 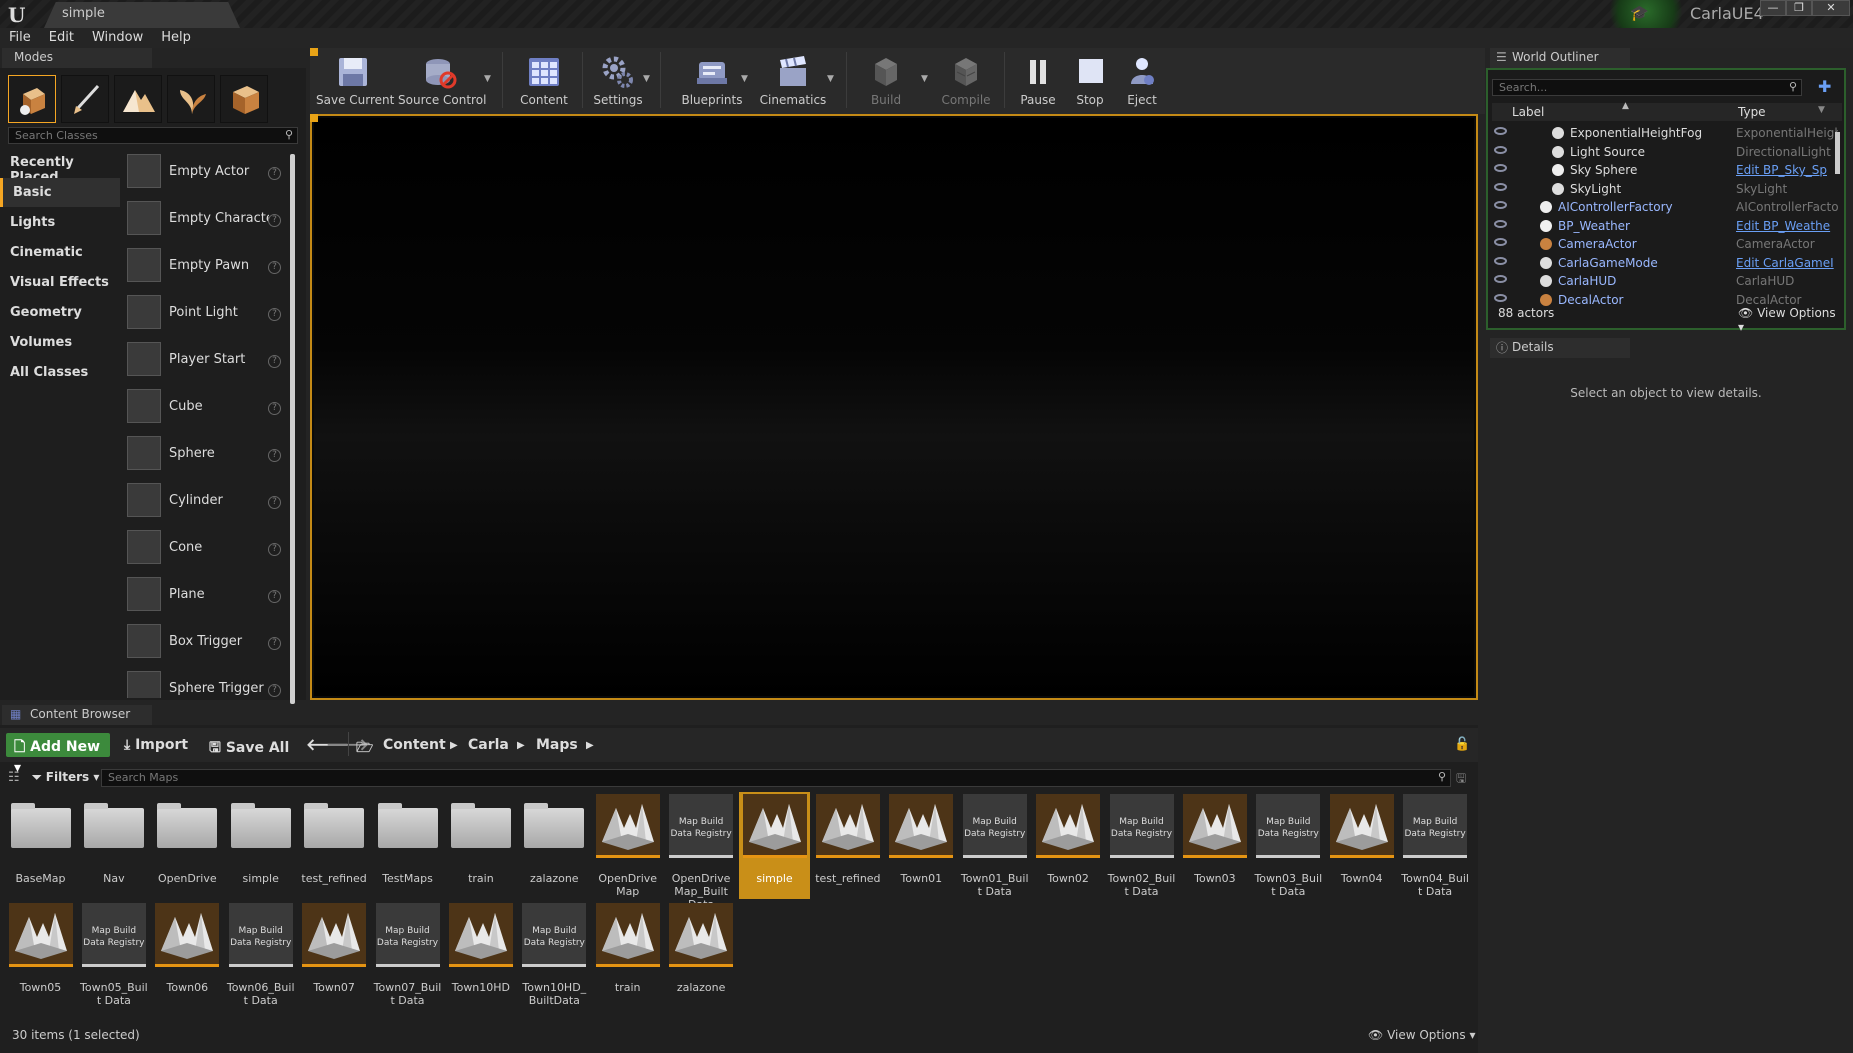 I want to click on map-asset: Town01, so click(x=921, y=845).